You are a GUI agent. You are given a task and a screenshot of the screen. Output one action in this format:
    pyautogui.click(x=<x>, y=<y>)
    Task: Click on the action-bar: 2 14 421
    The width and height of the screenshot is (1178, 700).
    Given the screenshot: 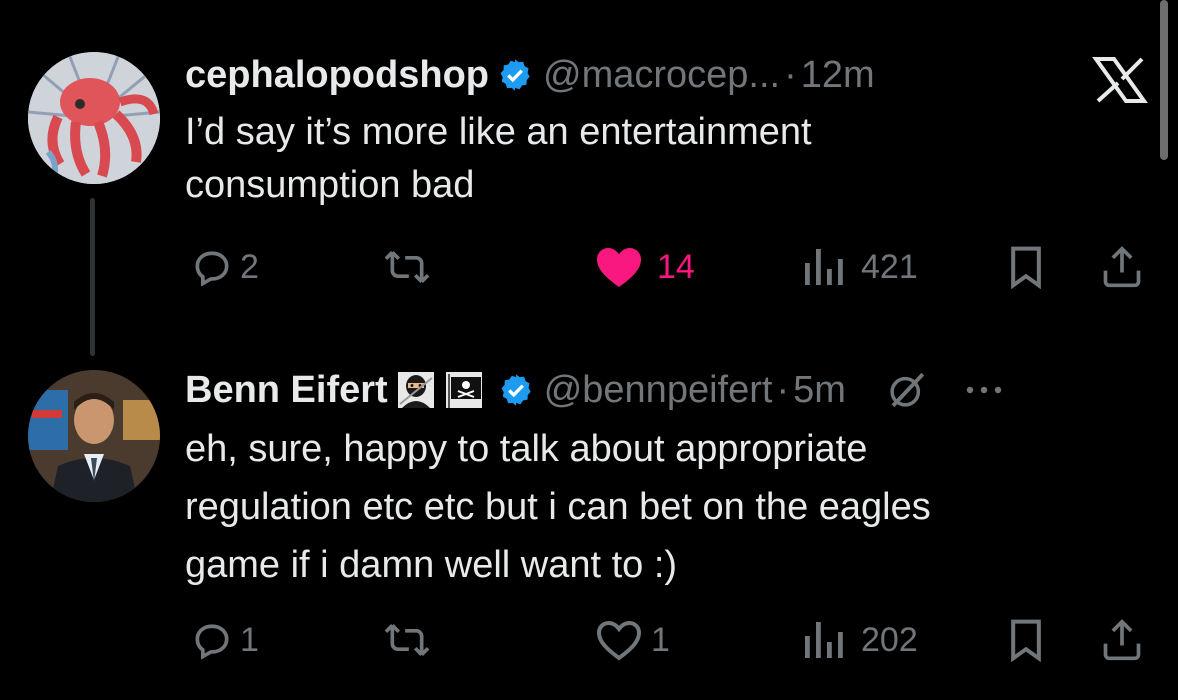 What is the action you would take?
    pyautogui.click(x=667, y=268)
    